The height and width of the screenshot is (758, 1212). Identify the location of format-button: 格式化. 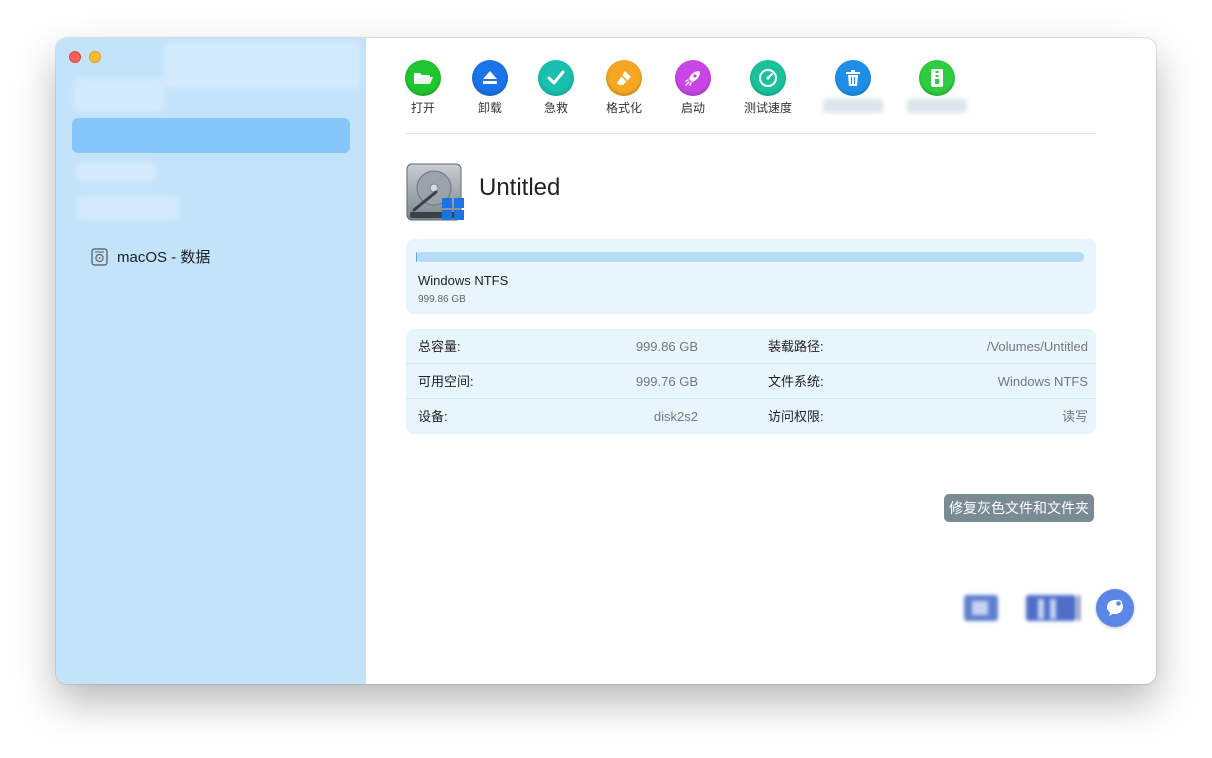
(624, 88).